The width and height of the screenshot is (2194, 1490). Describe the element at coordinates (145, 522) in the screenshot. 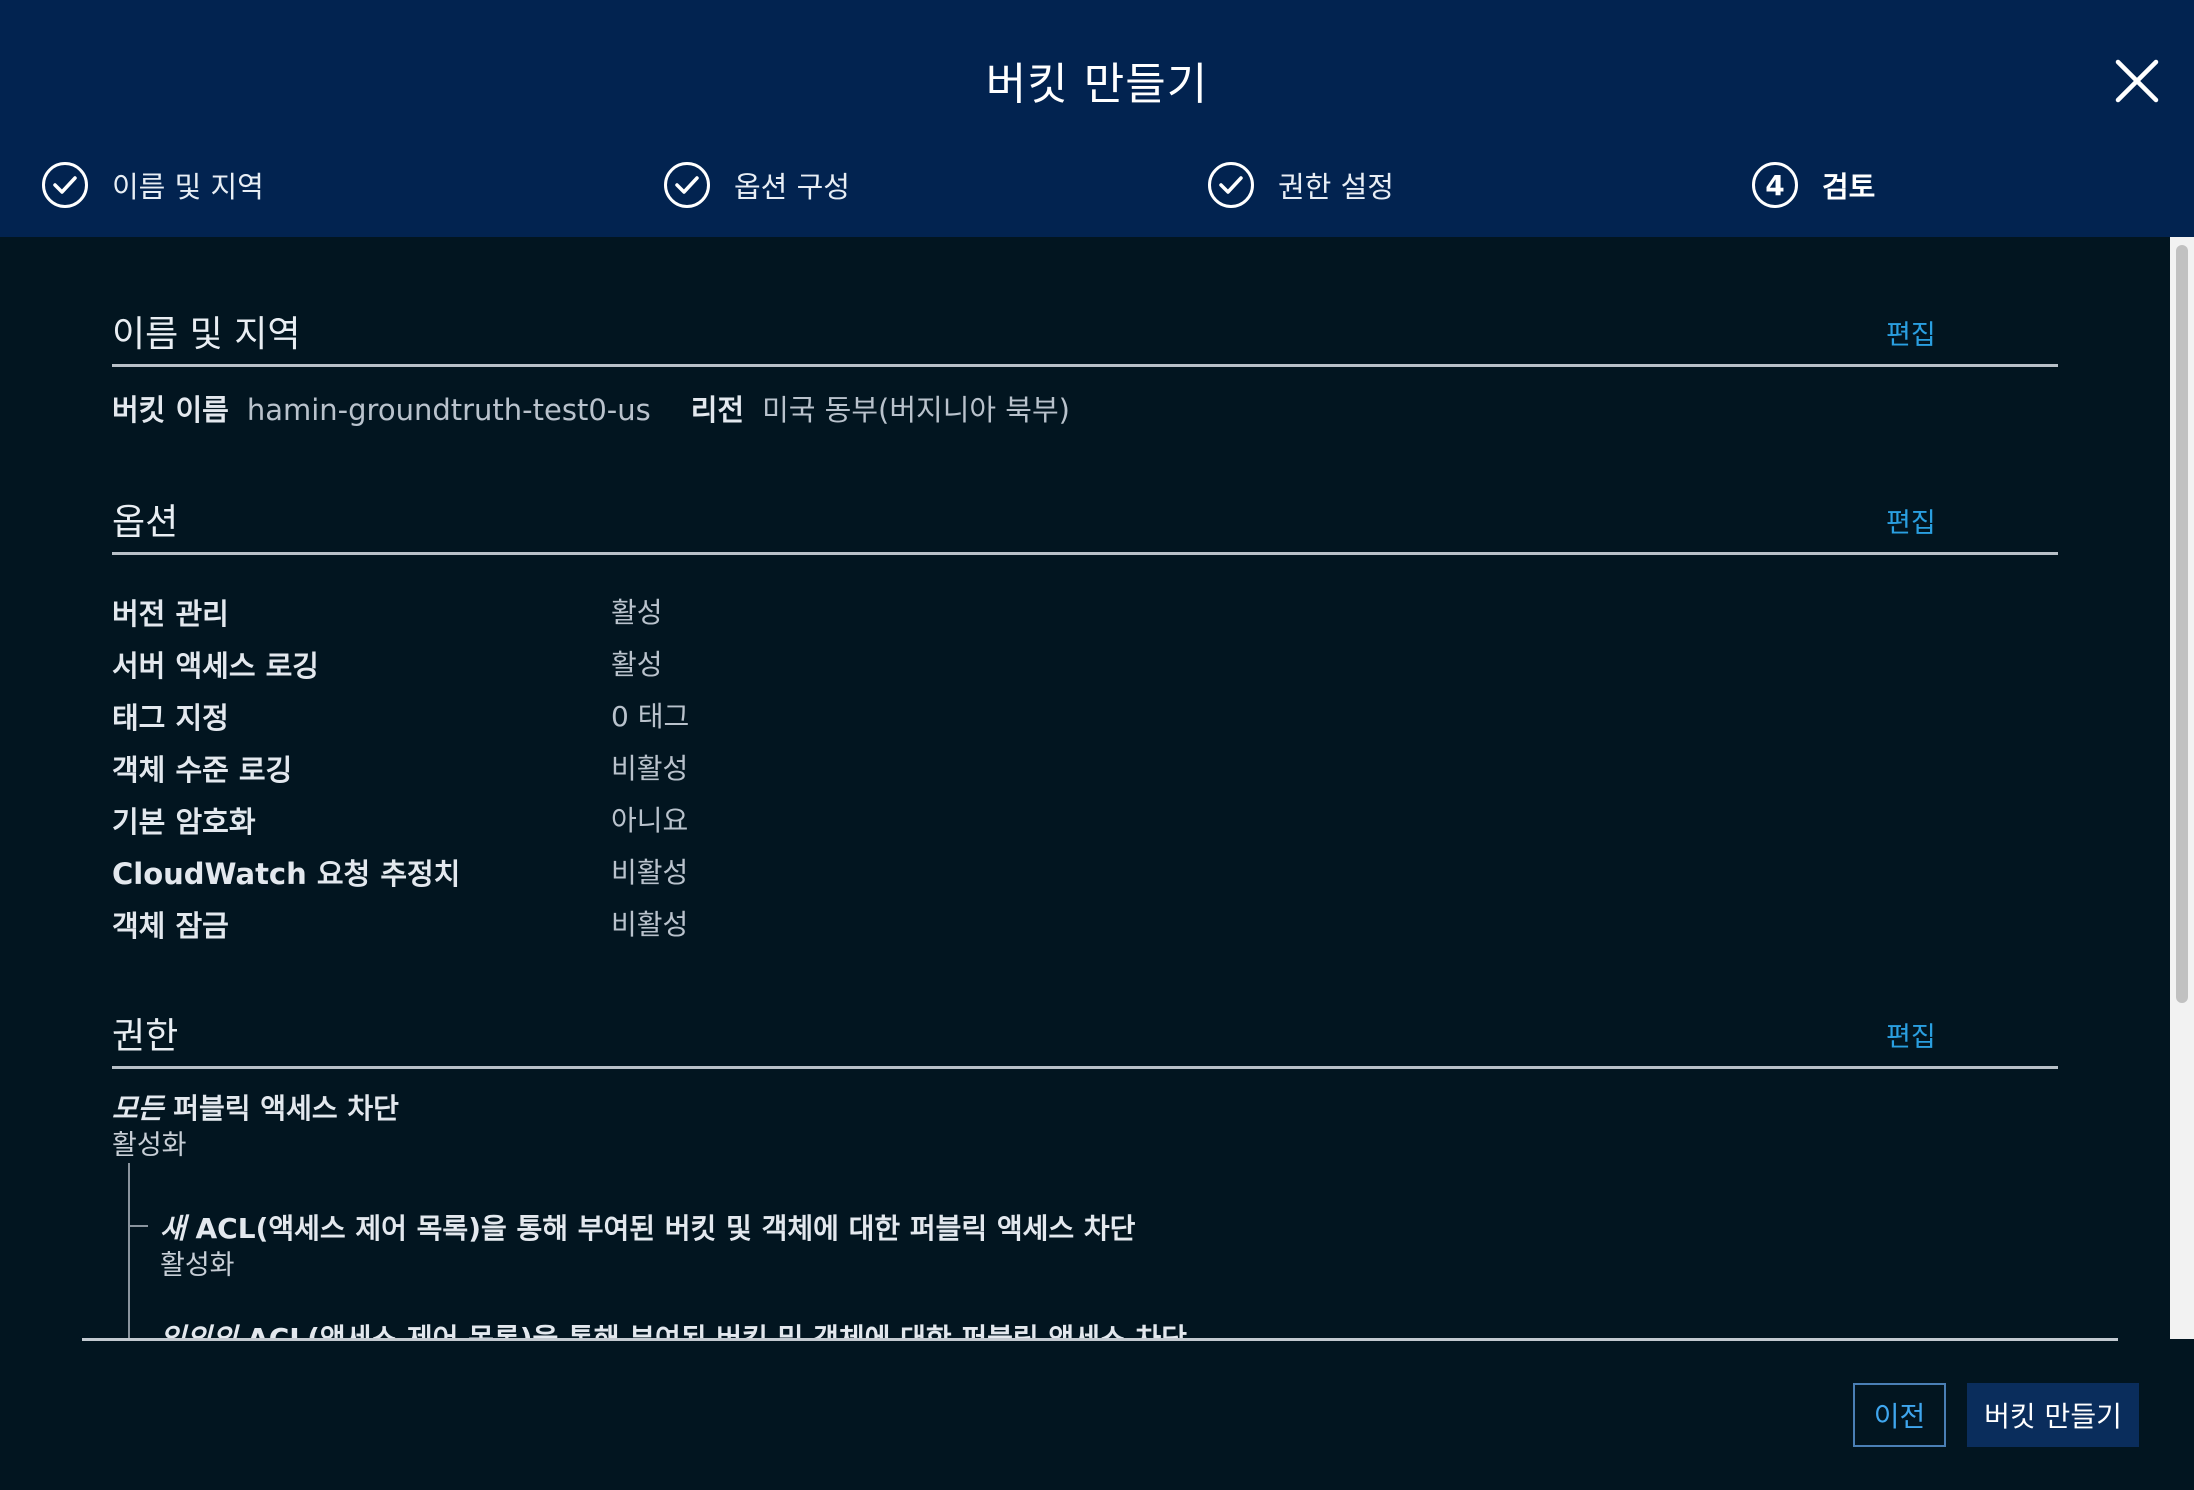

I see `section-title-options: 옵션` at that location.